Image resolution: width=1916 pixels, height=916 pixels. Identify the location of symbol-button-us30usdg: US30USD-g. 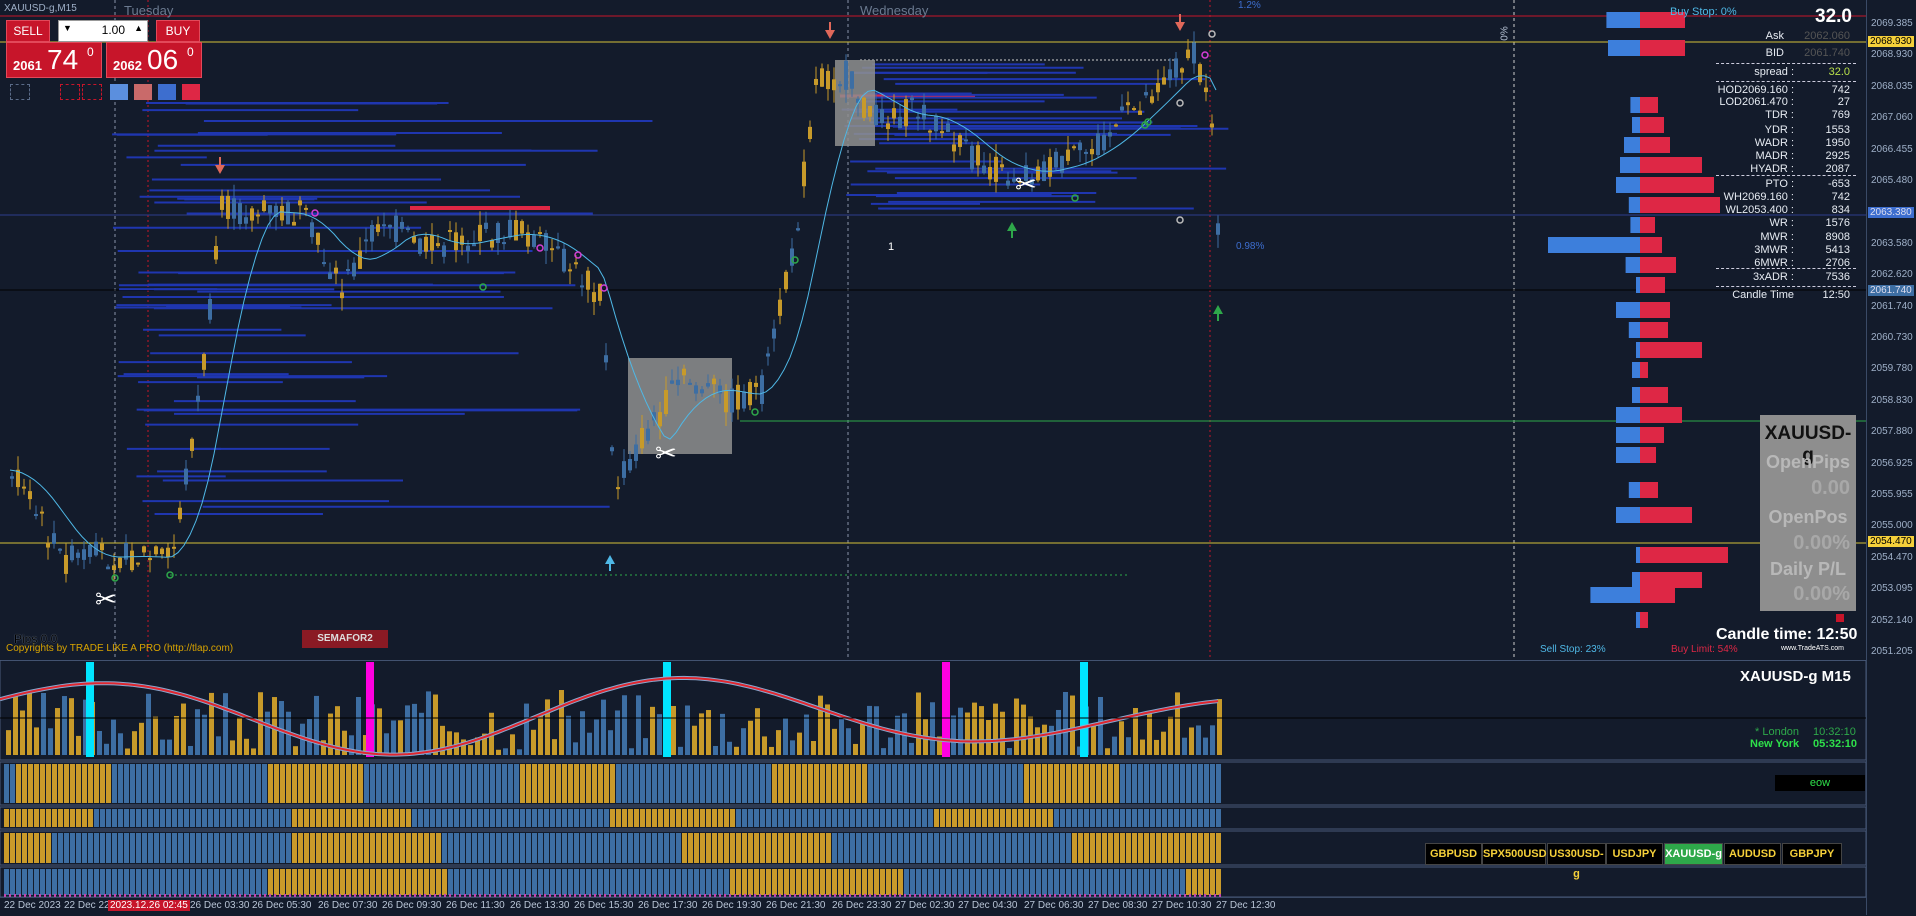
(1576, 861).